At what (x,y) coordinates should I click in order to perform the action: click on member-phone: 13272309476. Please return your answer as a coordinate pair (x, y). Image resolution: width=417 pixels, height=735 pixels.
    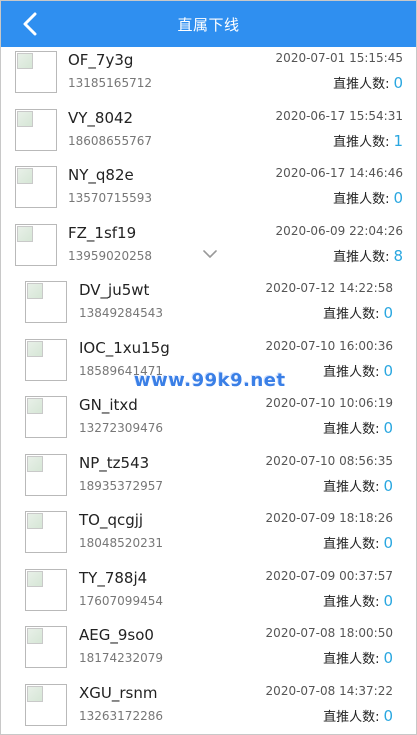
    Looking at the image, I should click on (121, 428).